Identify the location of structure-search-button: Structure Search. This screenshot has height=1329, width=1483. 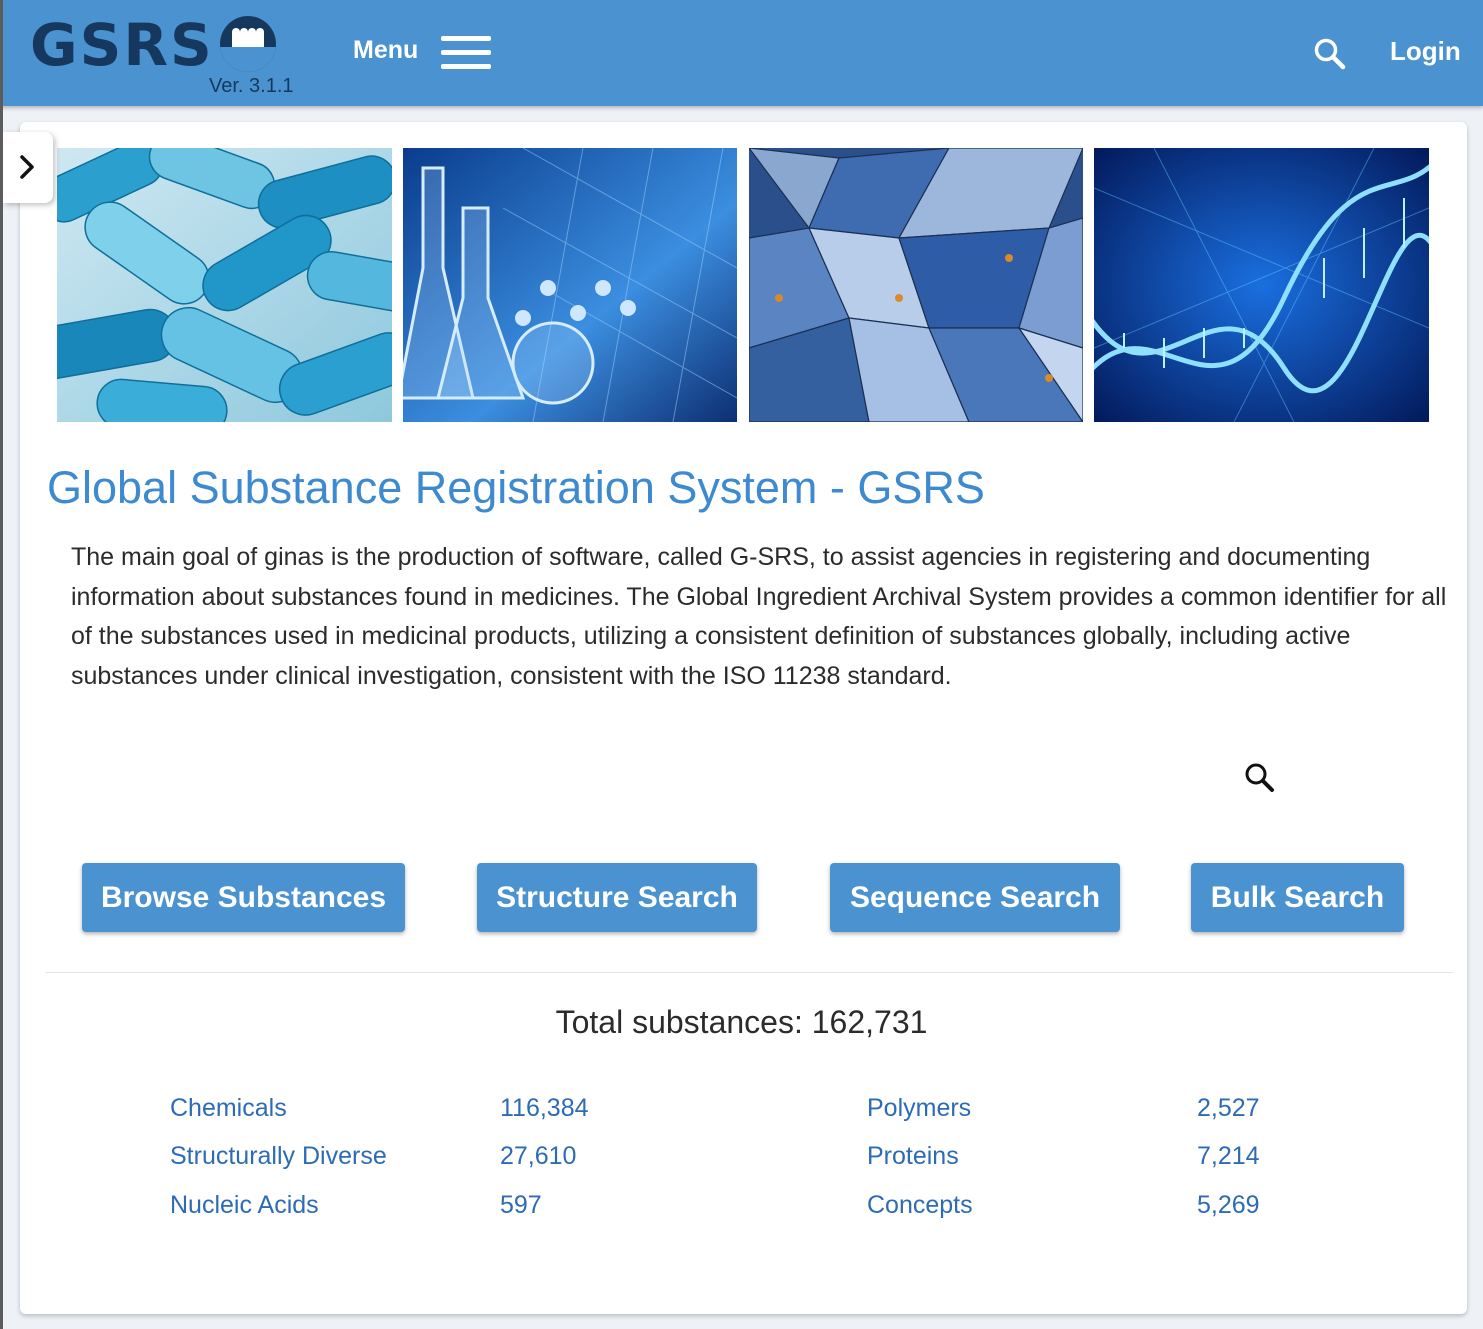
(617, 897).